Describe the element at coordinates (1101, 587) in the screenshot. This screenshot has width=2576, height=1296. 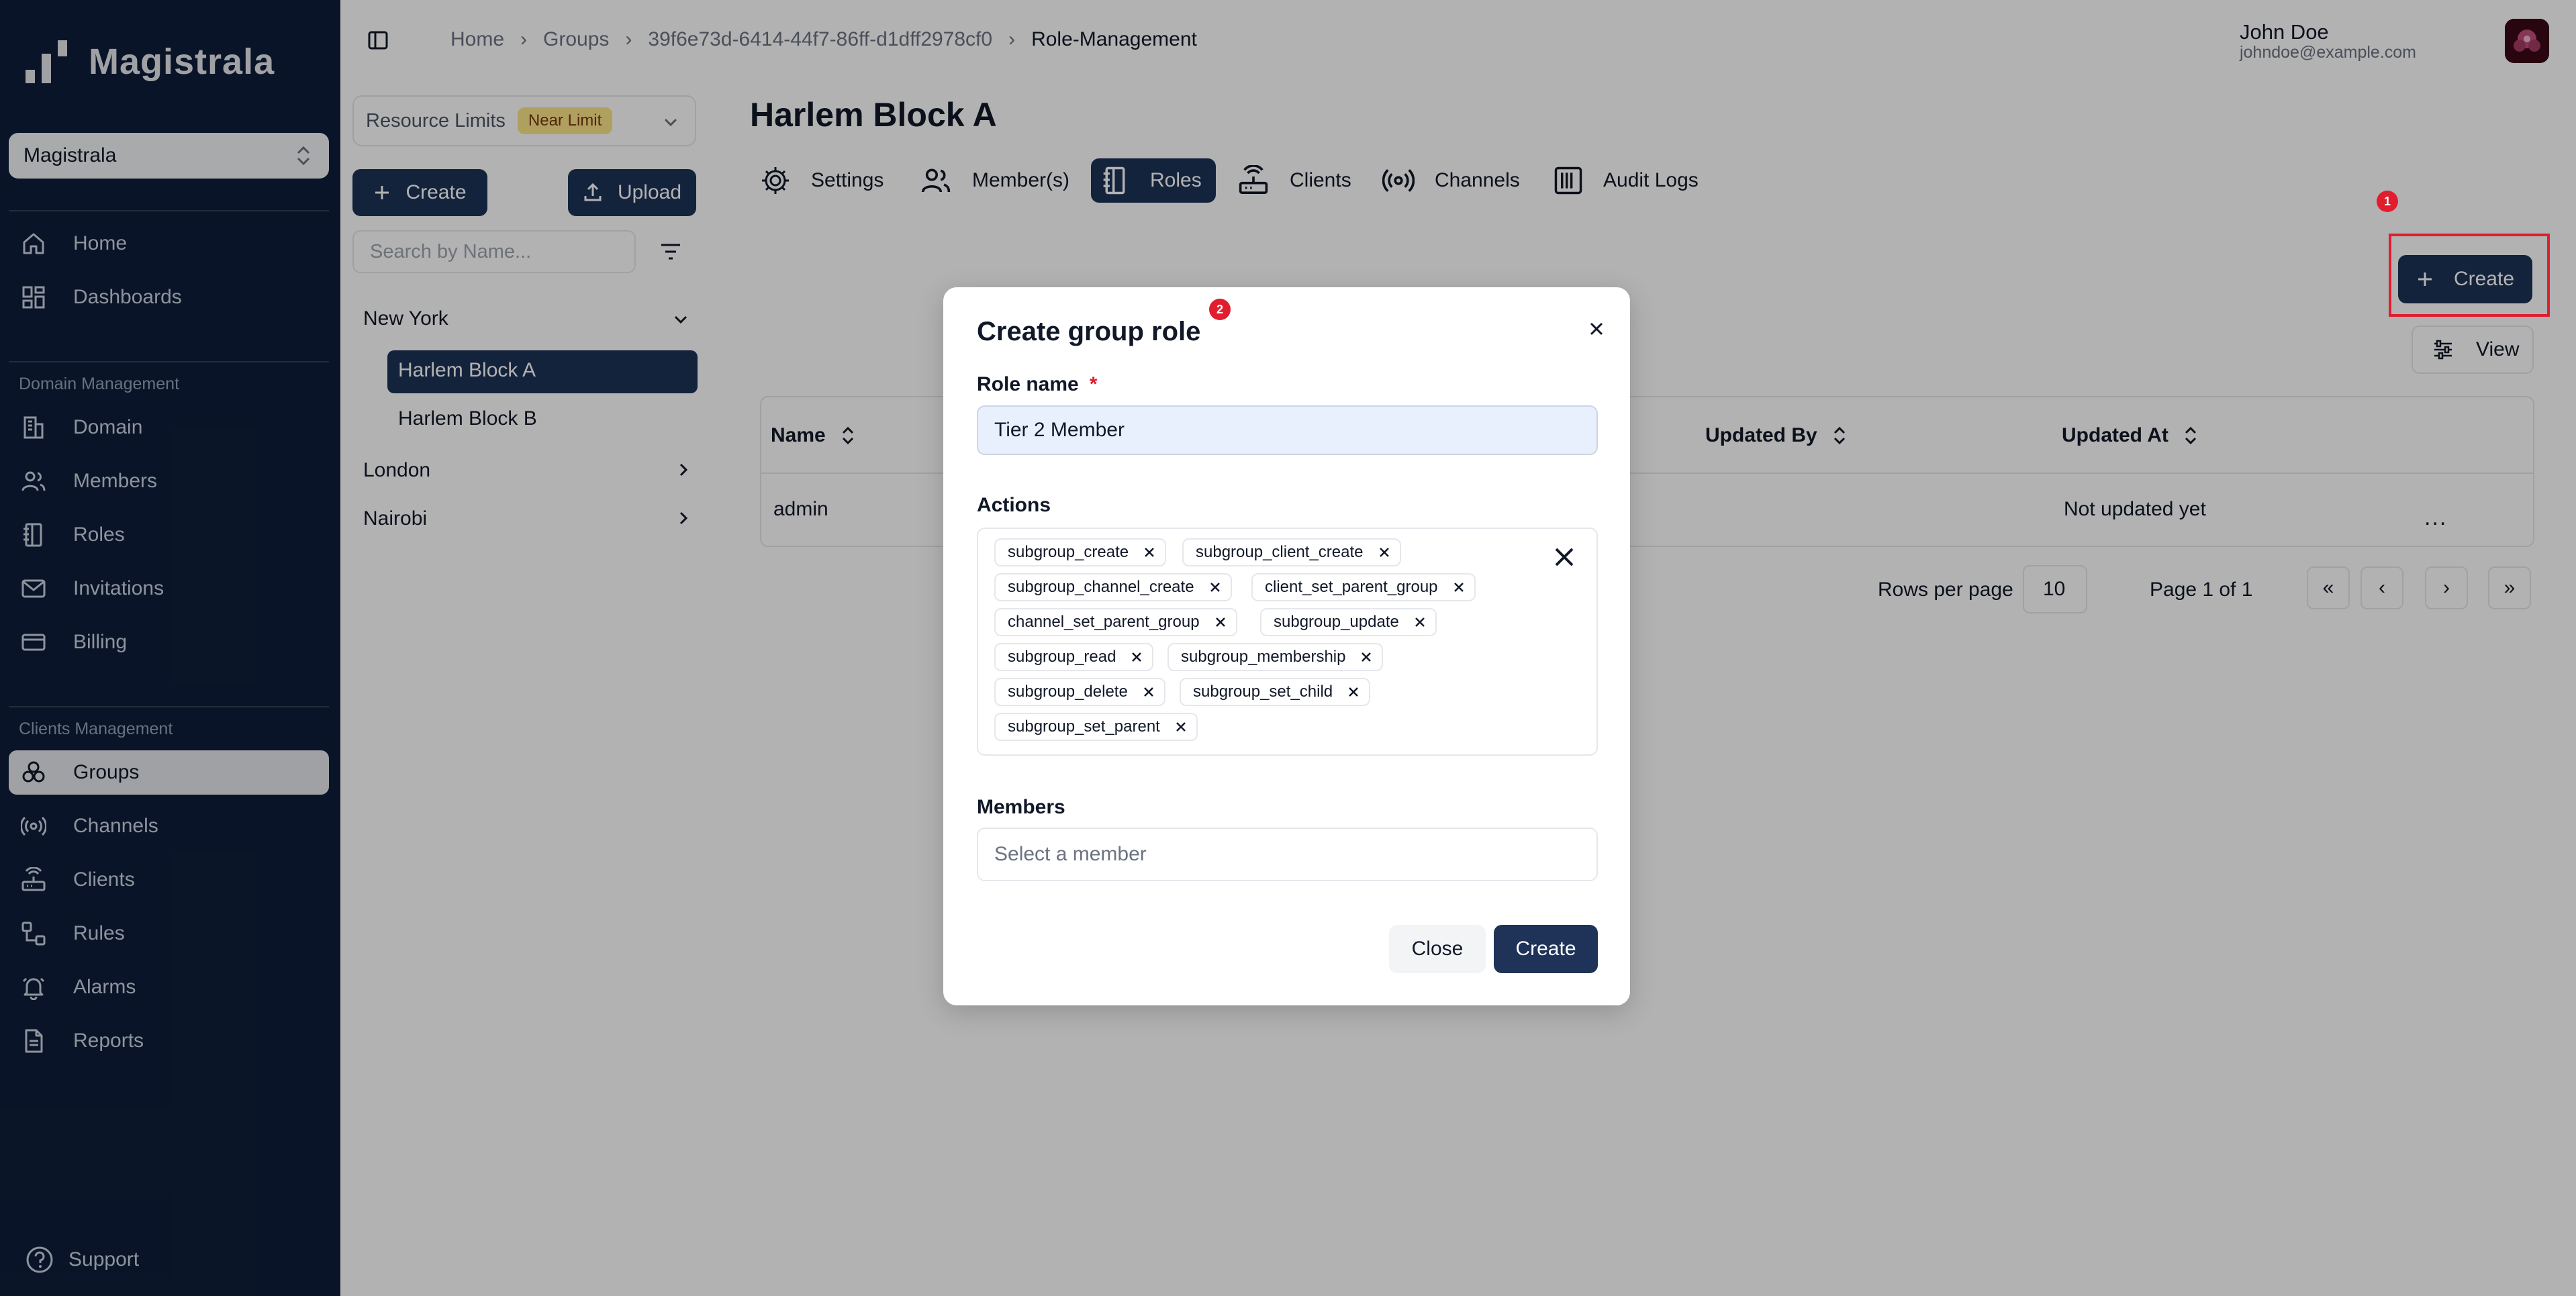
I see `chip-label: subgroup_channel_create` at that location.